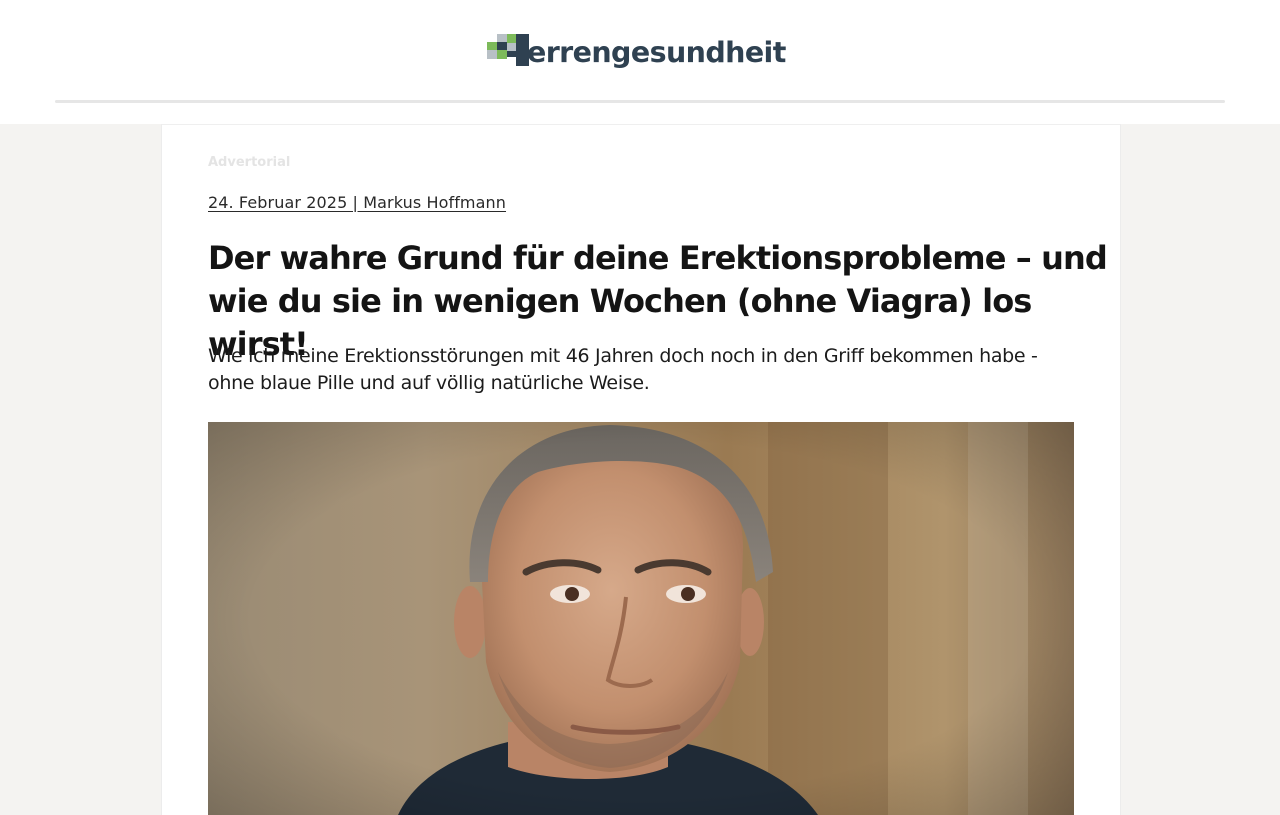 Image resolution: width=1280 pixels, height=815 pixels. Describe the element at coordinates (508, 51) in the screenshot. I see `pixel-h-logo-icon` at that location.